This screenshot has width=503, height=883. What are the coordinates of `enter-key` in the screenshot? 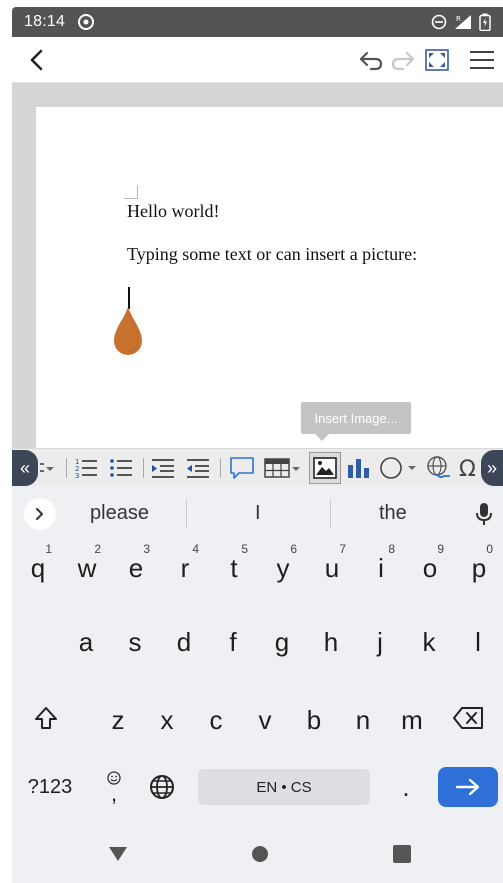 It's located at (468, 787).